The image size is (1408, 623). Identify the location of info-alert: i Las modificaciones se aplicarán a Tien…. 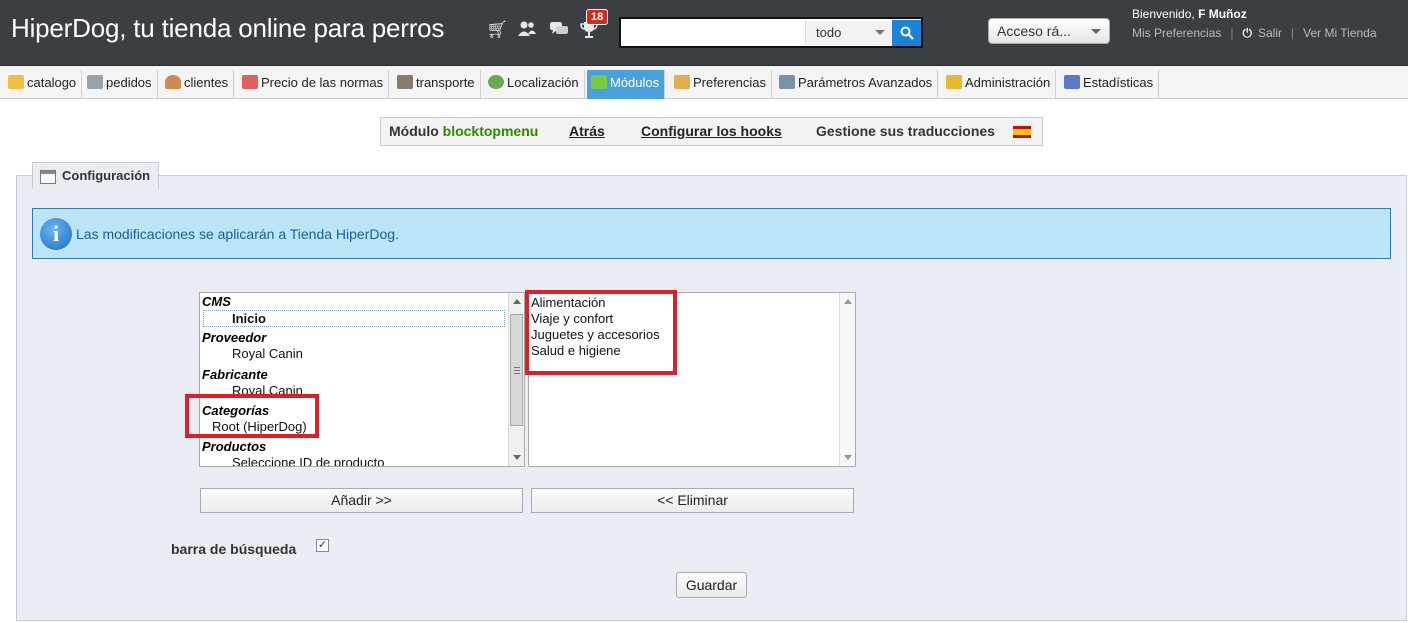
(711, 233).